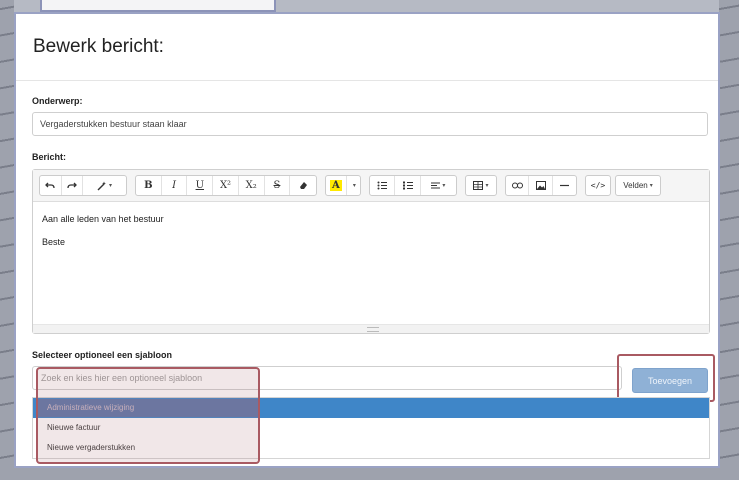 This screenshot has height=480, width=739. I want to click on italic-button: I, so click(175, 185).